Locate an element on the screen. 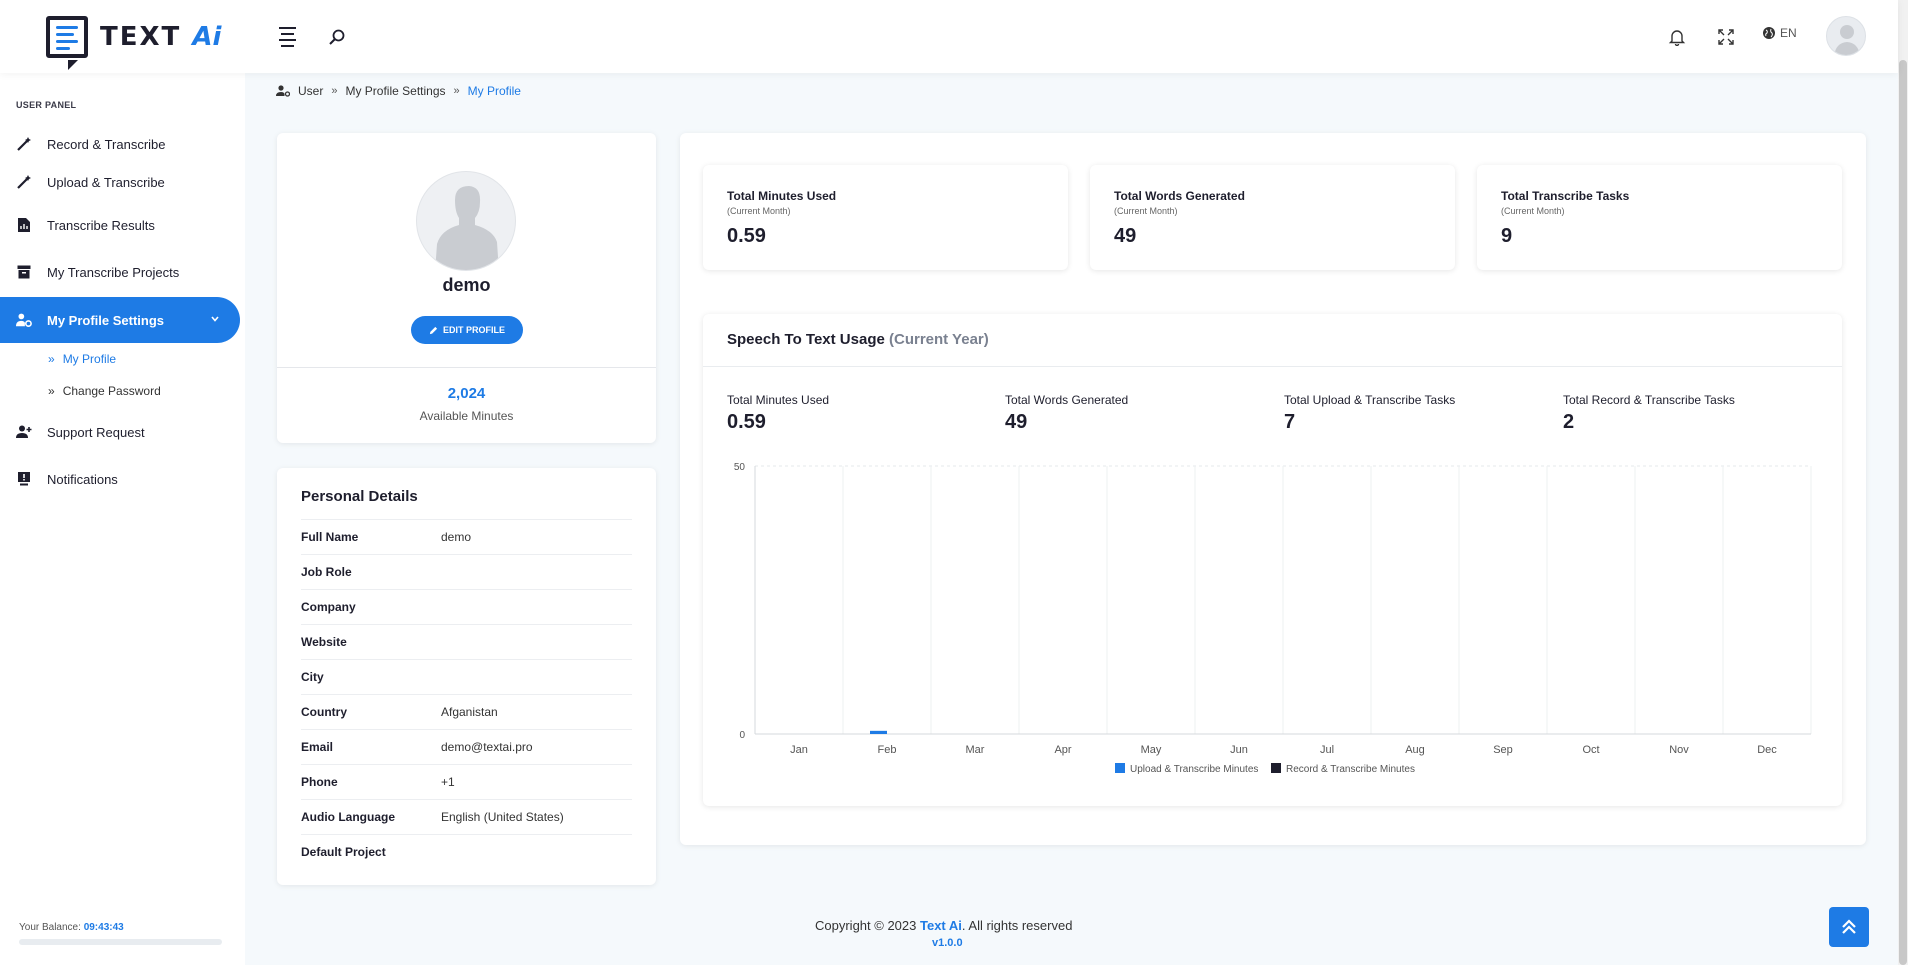 This screenshot has height=965, width=1908. detail-row: Company is located at coordinates (466, 606).